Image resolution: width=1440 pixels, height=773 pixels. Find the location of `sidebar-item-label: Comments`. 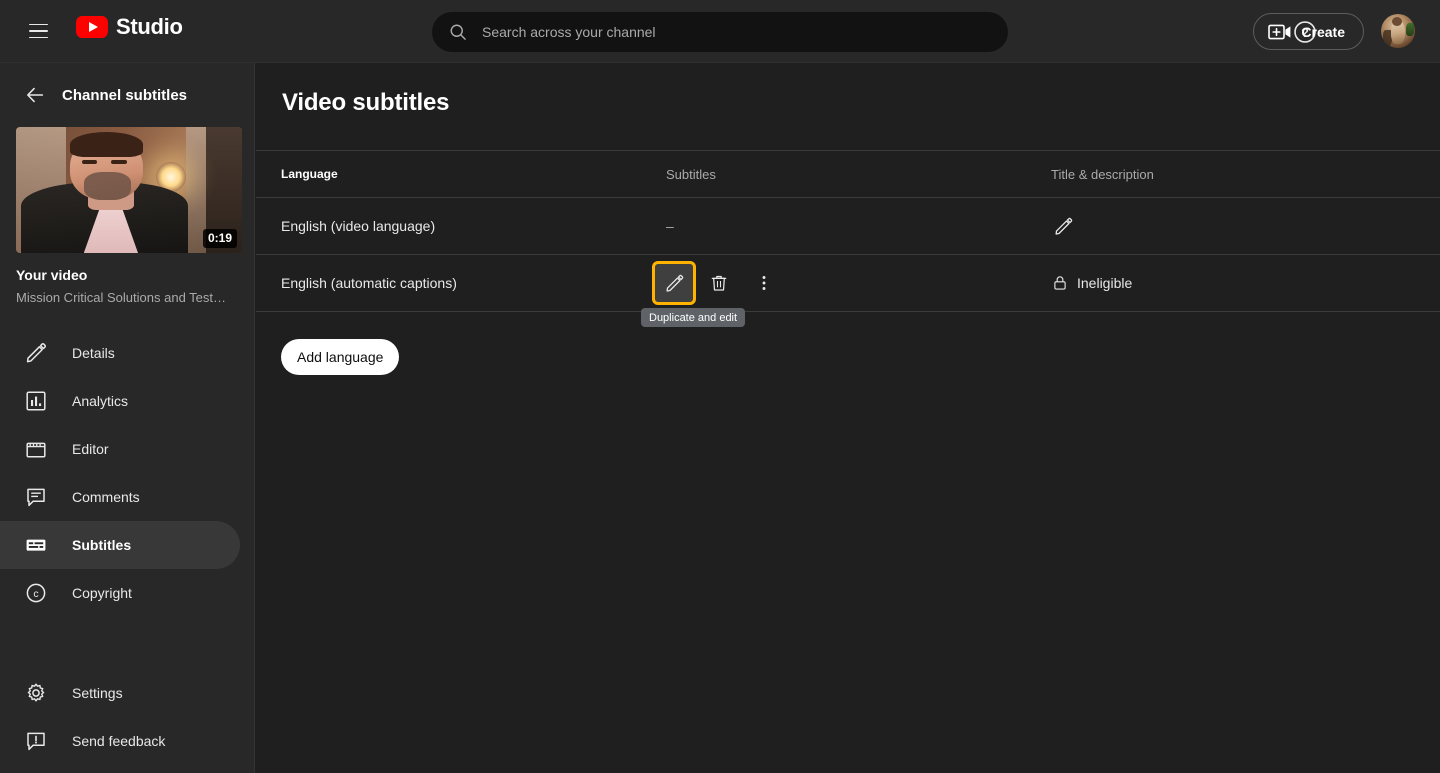

sidebar-item-label: Comments is located at coordinates (106, 497).